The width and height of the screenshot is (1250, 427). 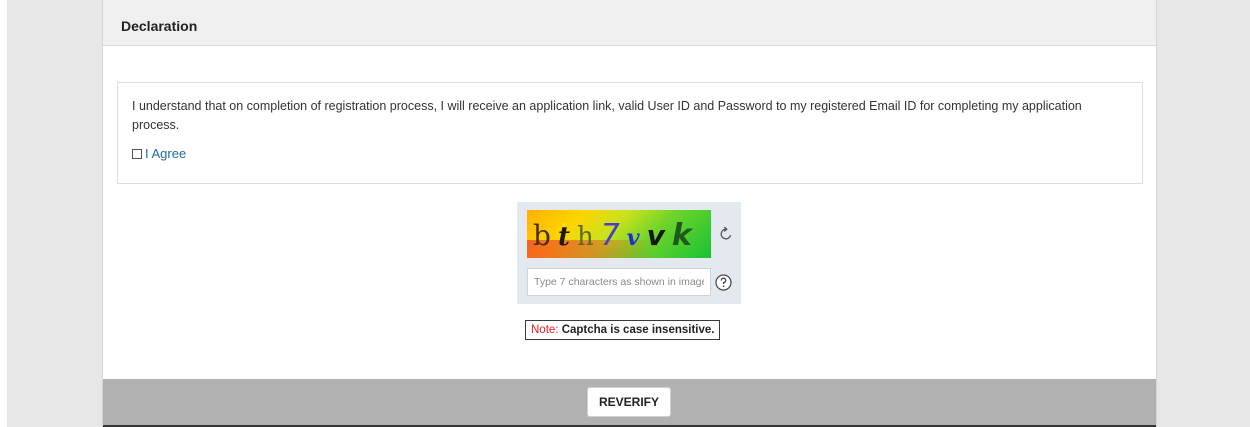 I want to click on help-circle-icon, so click(x=723, y=282).